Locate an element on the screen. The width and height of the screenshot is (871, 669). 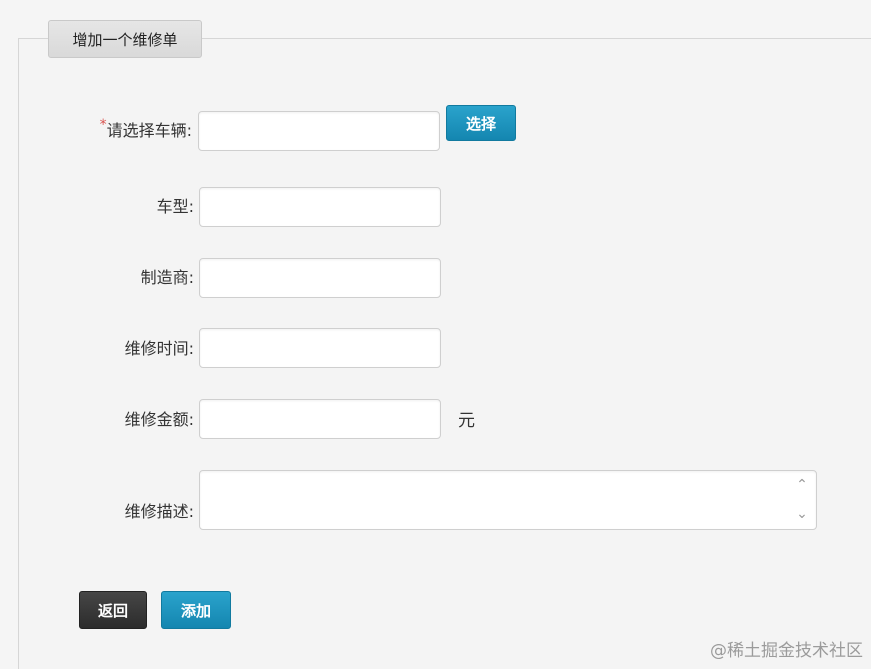
manufacturer-input is located at coordinates (320, 278).